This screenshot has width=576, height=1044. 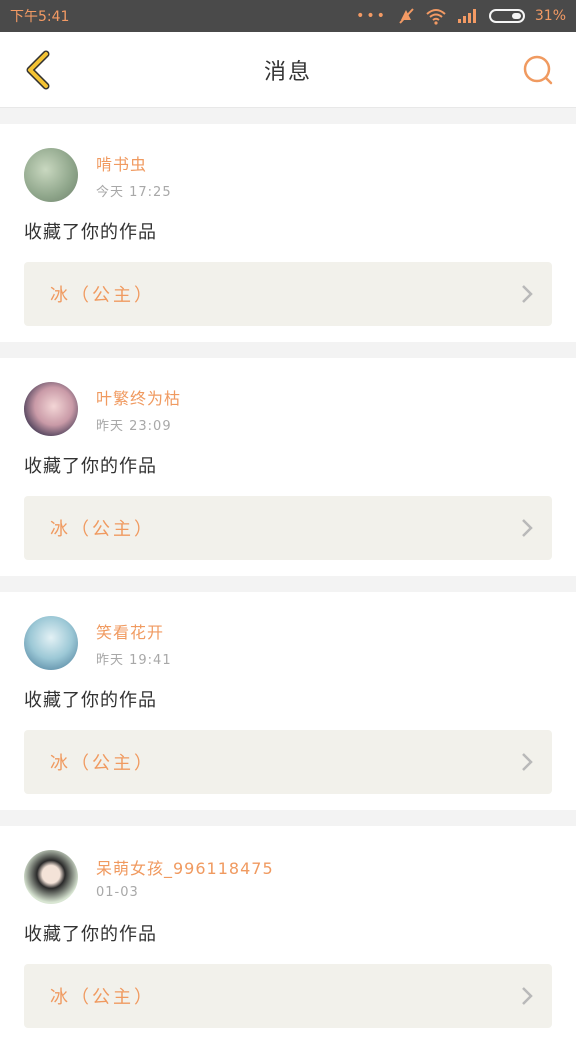 What do you see at coordinates (288, 175) in the screenshot?
I see `message-sender: 啃书虫 今天 17:25` at bounding box center [288, 175].